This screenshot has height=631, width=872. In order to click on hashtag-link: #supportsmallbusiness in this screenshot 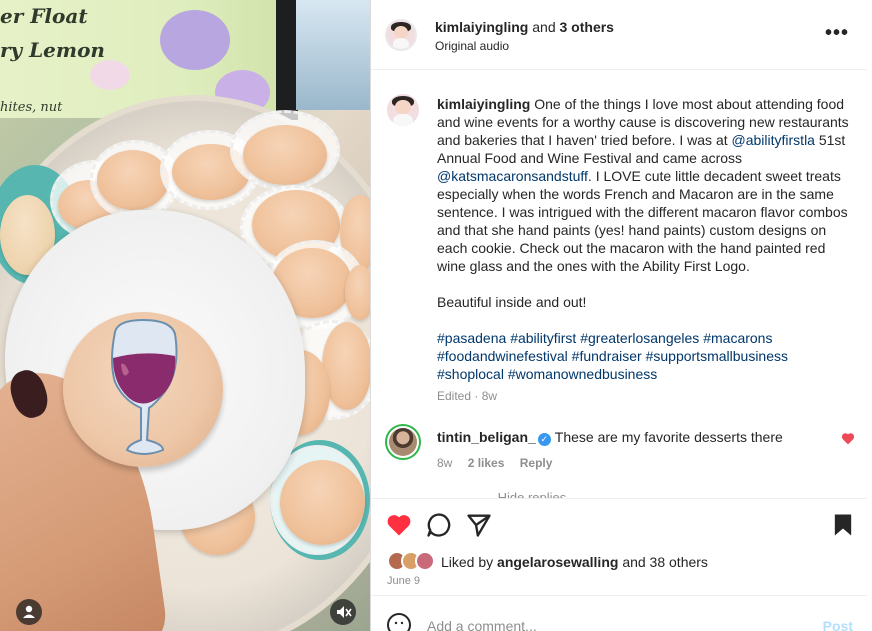, I will do `click(717, 356)`.